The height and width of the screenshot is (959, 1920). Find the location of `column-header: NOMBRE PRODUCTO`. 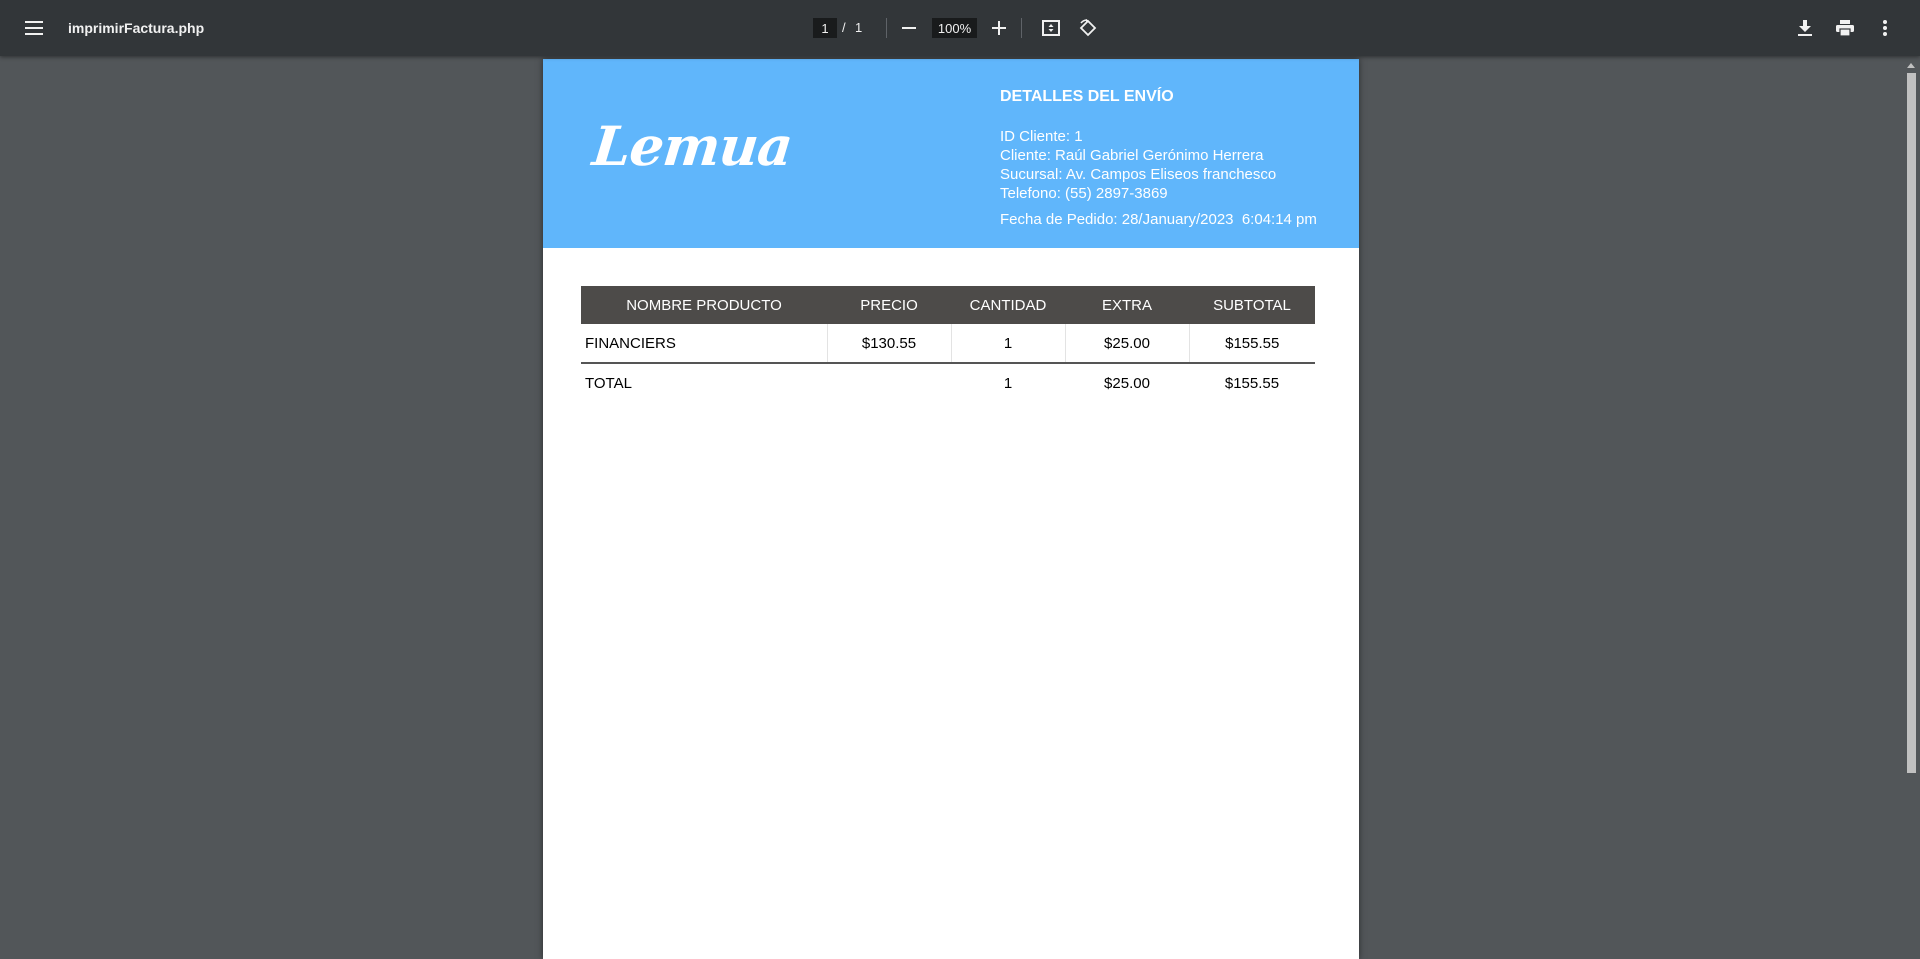

column-header: NOMBRE PRODUCTO is located at coordinates (704, 305).